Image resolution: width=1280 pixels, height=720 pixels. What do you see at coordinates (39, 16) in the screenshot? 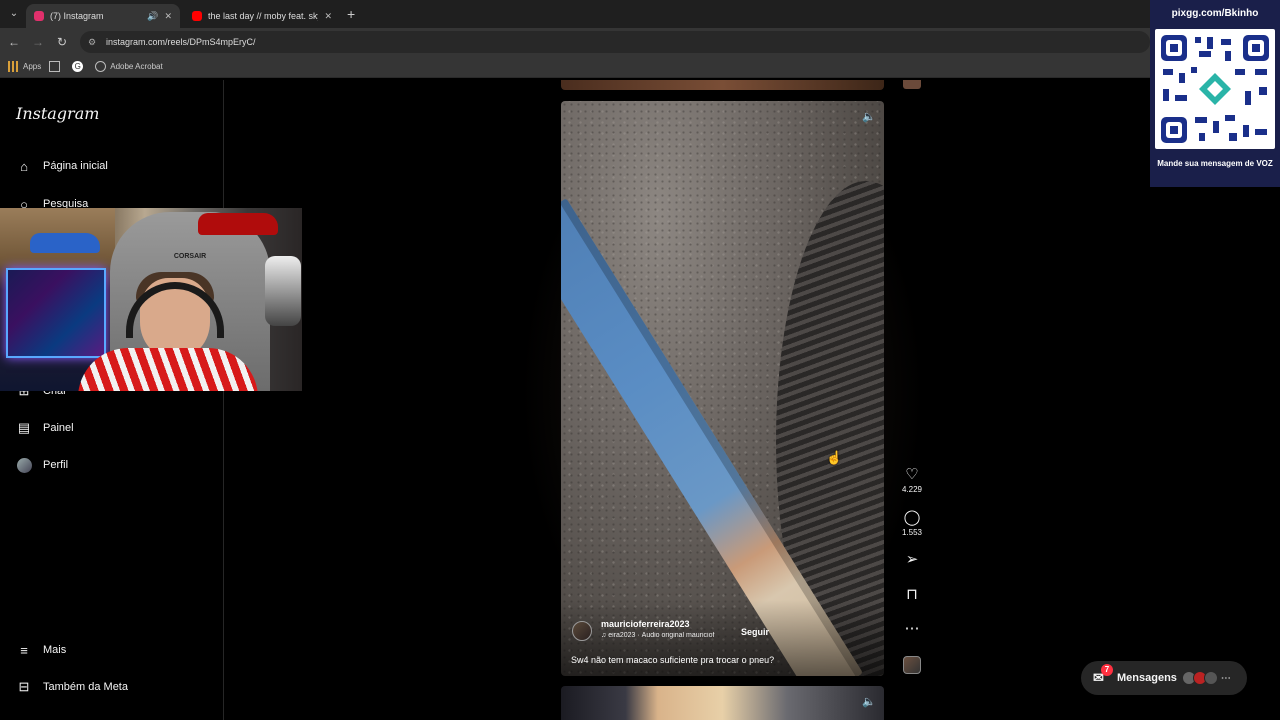
I see `instagram-favicon-icon` at bounding box center [39, 16].